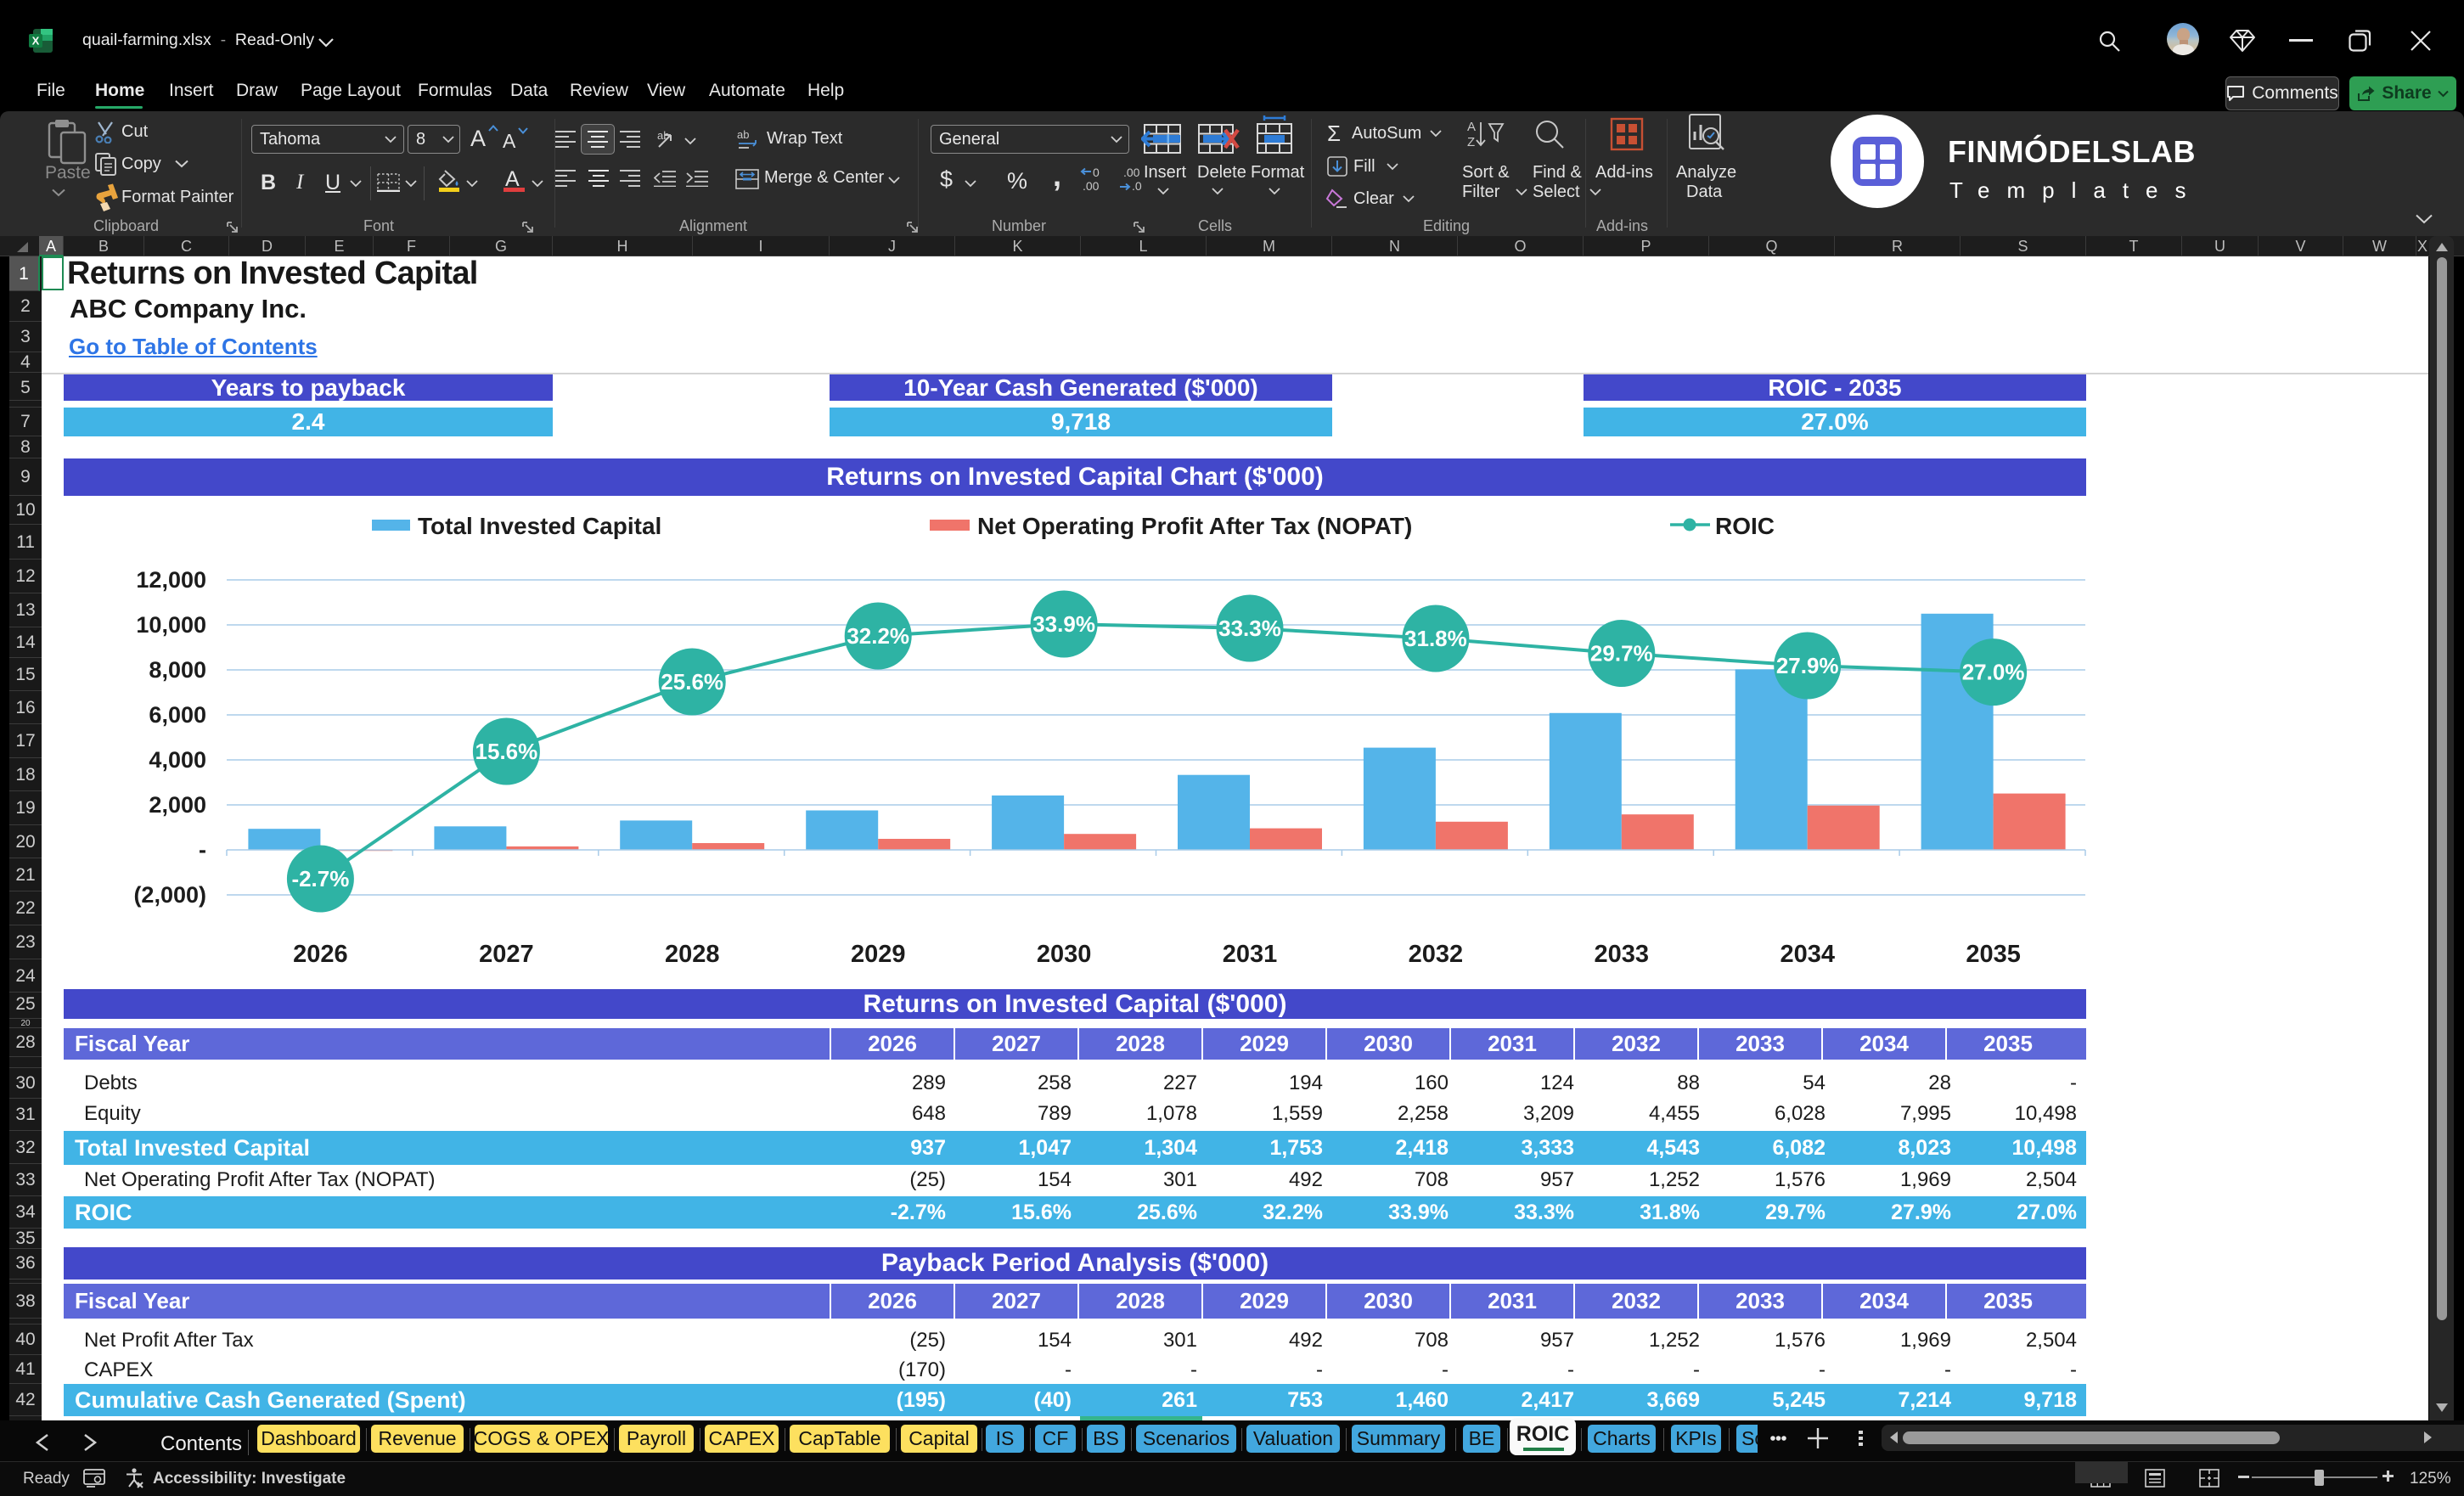 The width and height of the screenshot is (2464, 1496). What do you see at coordinates (1250, 954) in the screenshot?
I see `svg-text: 2031` at bounding box center [1250, 954].